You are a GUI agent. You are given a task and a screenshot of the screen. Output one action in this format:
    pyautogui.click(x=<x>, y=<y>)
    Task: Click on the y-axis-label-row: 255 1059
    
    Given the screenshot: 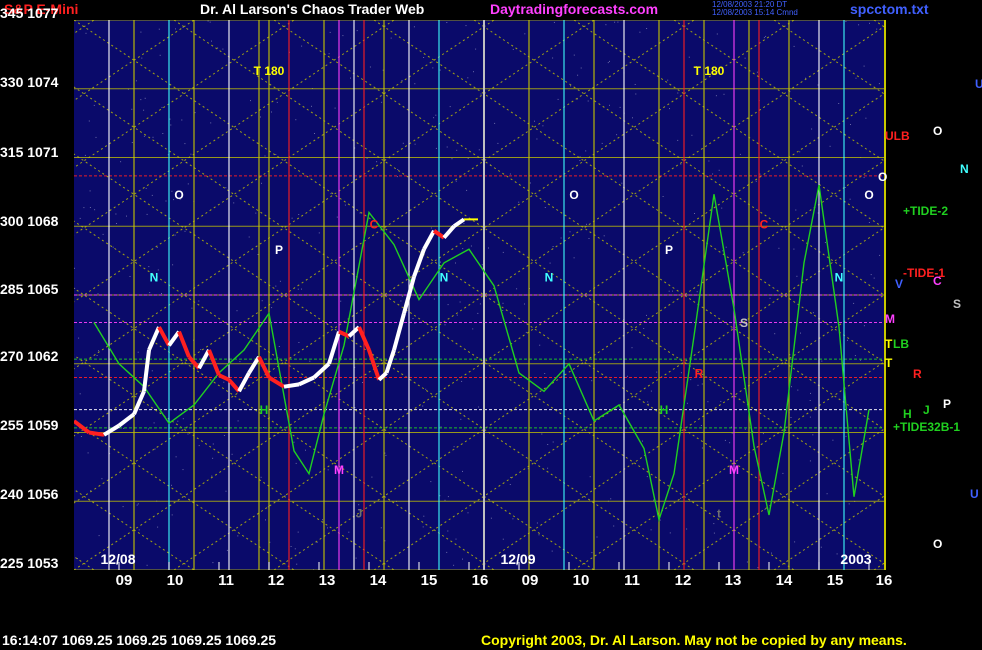 What is the action you would take?
    pyautogui.click(x=36, y=425)
    